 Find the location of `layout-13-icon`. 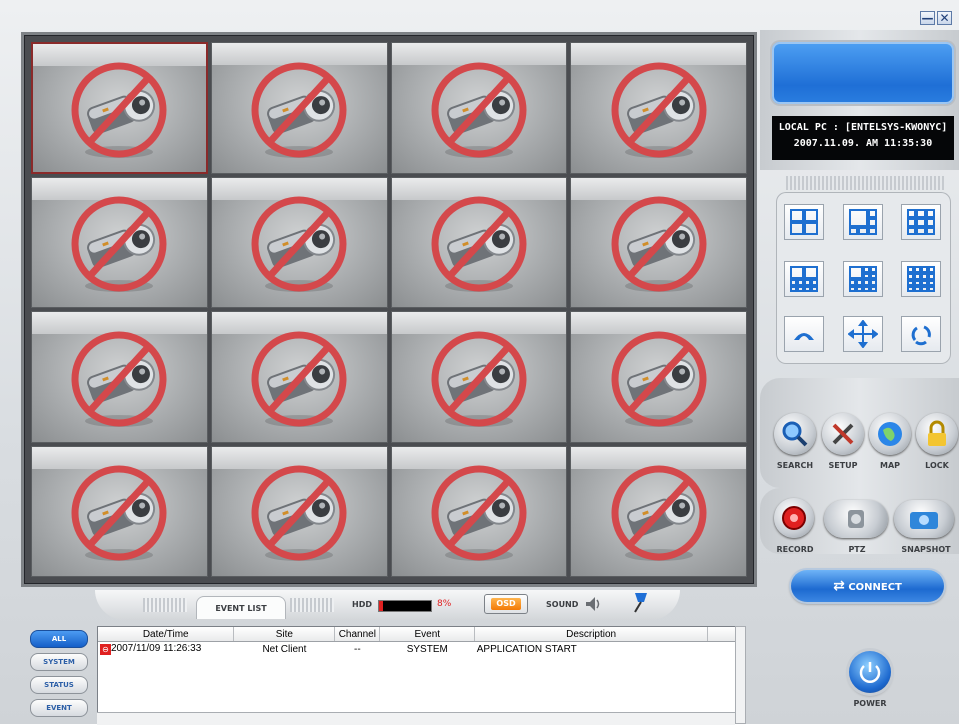

layout-13-icon is located at coordinates (863, 279).